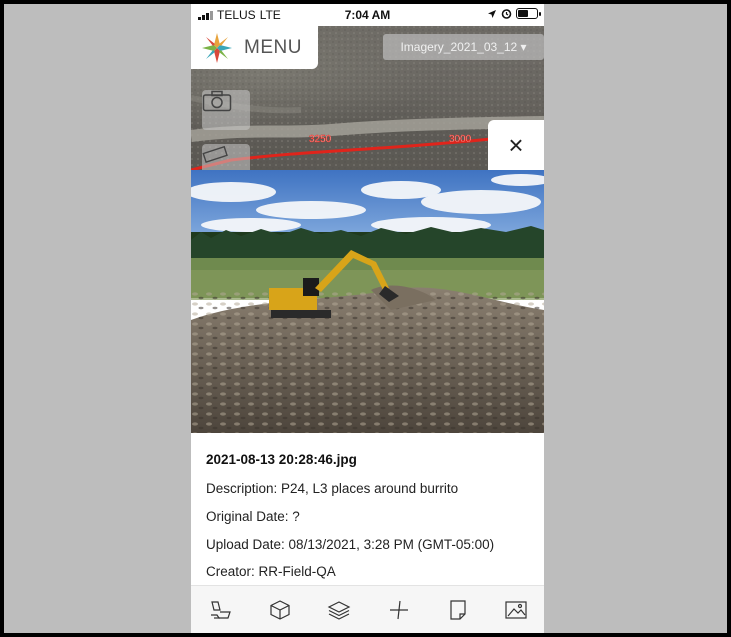 The height and width of the screenshot is (637, 731). What do you see at coordinates (217, 47) in the screenshot?
I see `app-logo-icon` at bounding box center [217, 47].